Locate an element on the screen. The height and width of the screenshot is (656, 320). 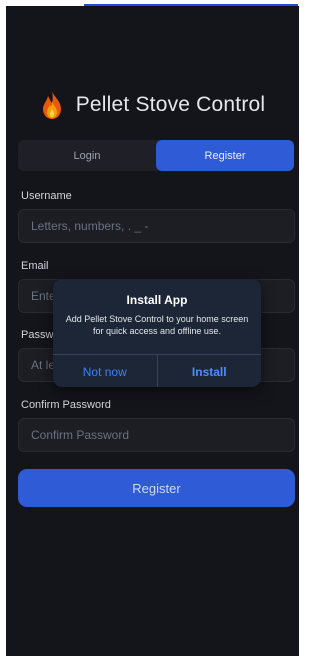
register-button: Register is located at coordinates (156, 488).